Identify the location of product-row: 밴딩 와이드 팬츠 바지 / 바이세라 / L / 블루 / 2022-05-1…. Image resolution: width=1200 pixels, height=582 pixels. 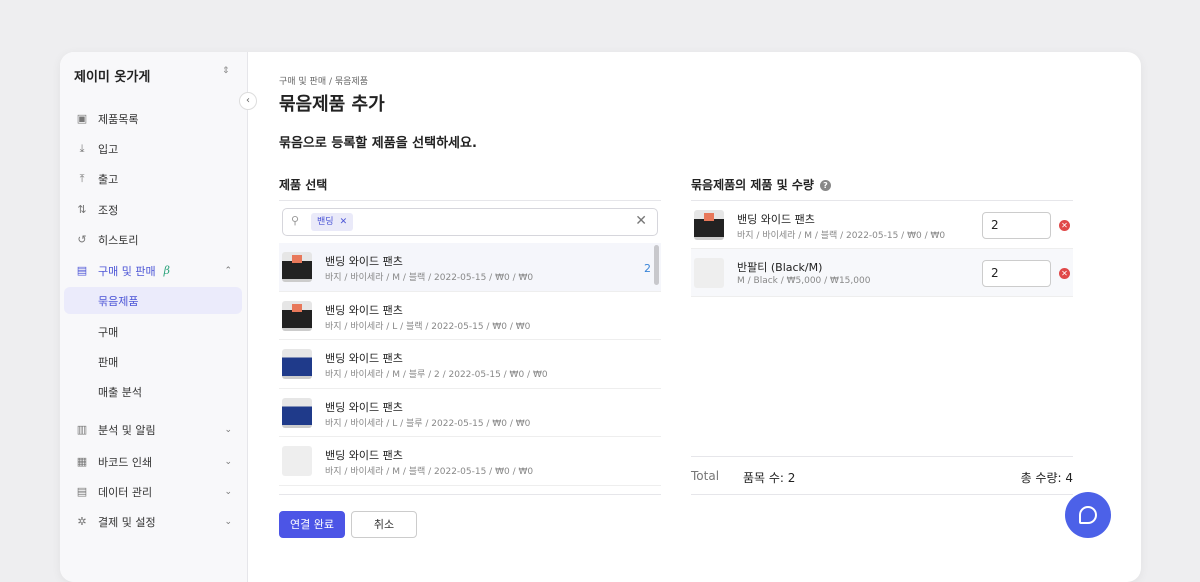
(470, 413).